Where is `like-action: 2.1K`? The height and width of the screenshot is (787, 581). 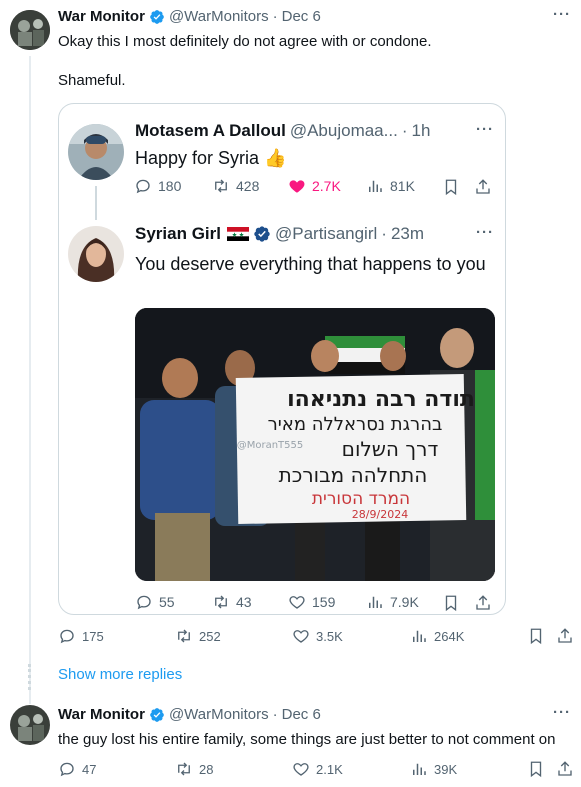 like-action: 2.1K is located at coordinates (317, 769).